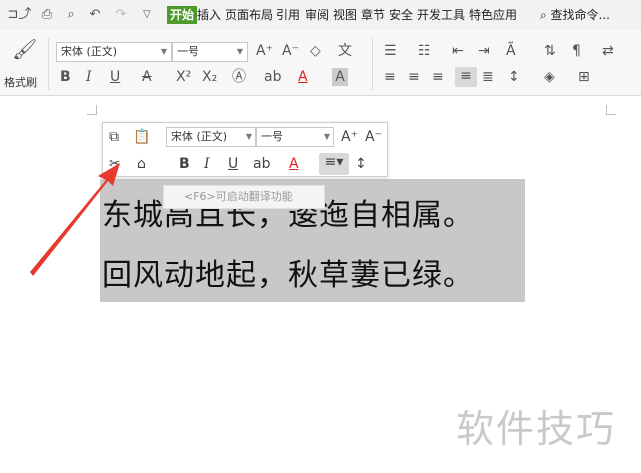 The width and height of the screenshot is (641, 473). Describe the element at coordinates (75, 219) in the screenshot. I see `arrow-shape` at that location.